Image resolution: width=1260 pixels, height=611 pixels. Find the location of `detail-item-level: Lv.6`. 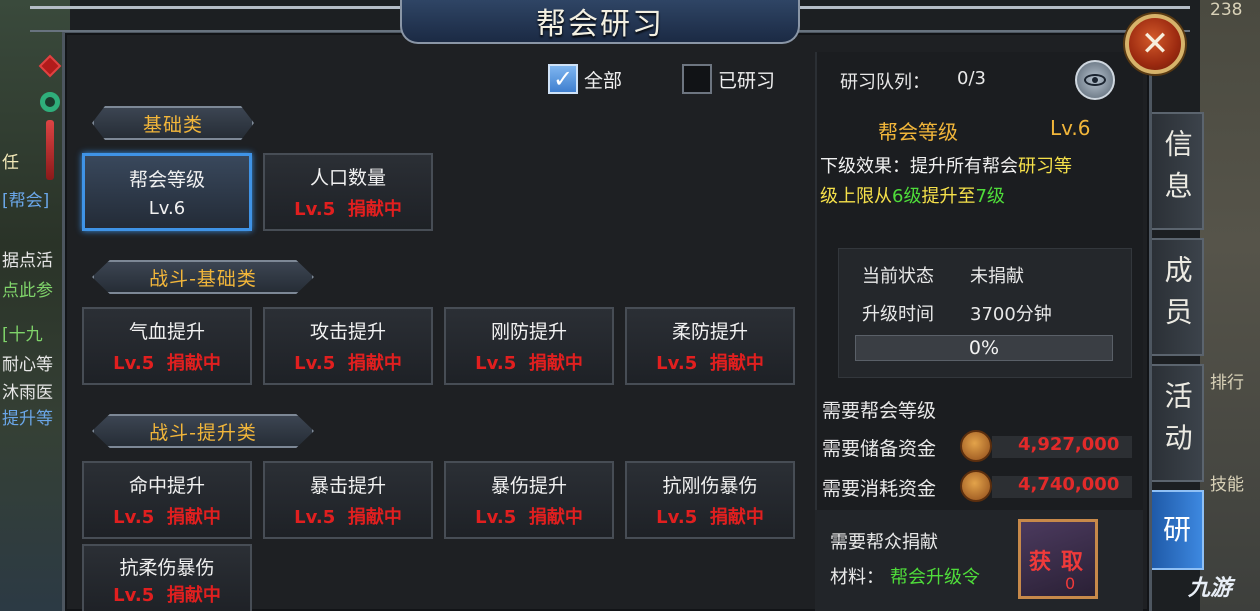

detail-item-level: Lv.6 is located at coordinates (1070, 128).